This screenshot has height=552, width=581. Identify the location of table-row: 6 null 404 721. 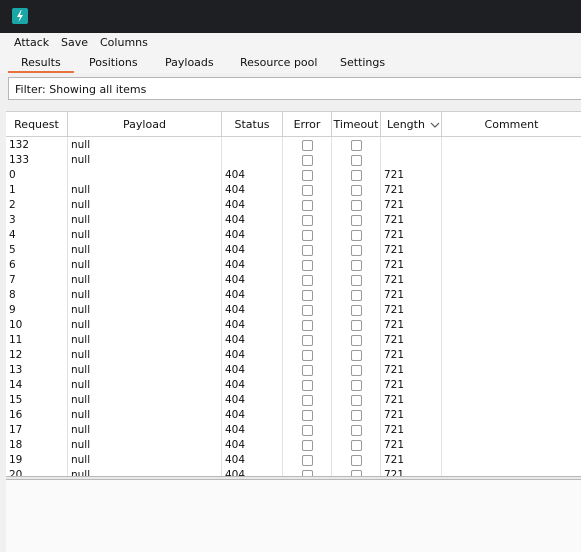
(293, 265).